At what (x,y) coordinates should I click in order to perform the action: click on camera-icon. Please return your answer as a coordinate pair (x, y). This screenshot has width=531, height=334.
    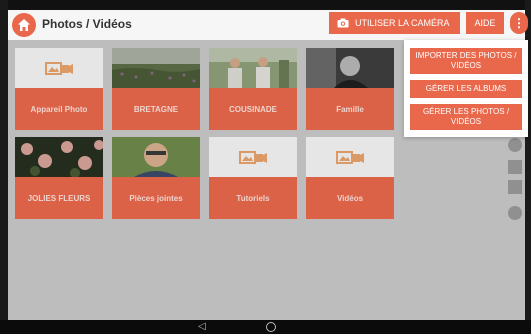
    Looking at the image, I should click on (343, 23).